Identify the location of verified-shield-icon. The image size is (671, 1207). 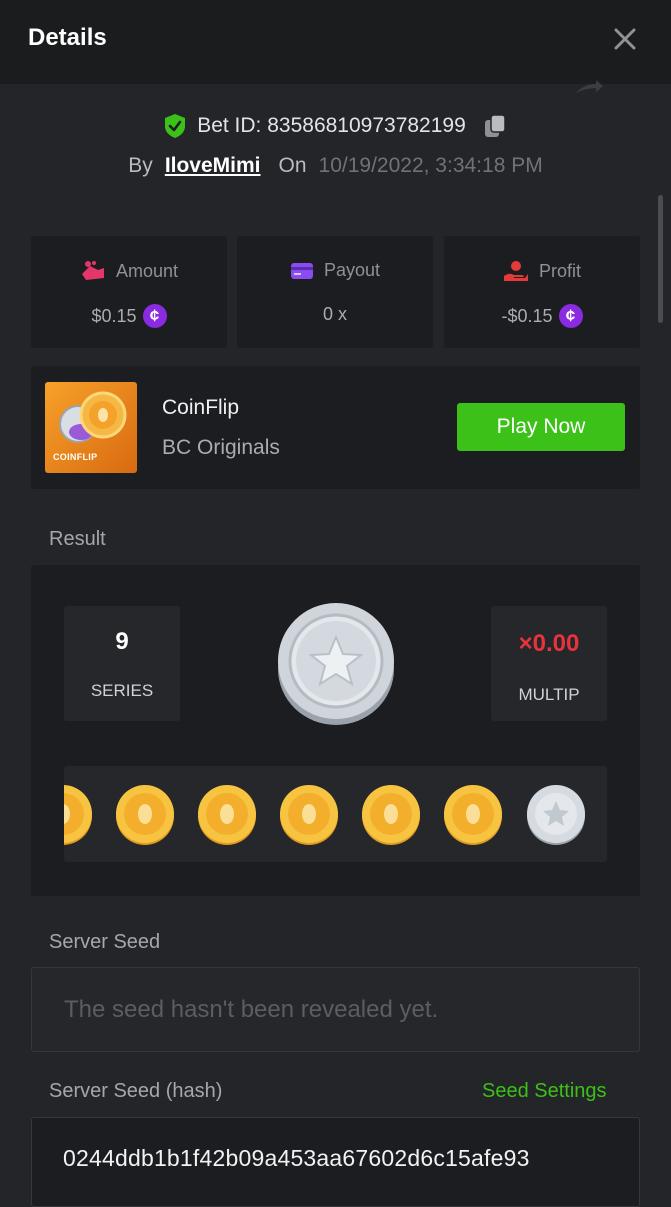
(175, 126).